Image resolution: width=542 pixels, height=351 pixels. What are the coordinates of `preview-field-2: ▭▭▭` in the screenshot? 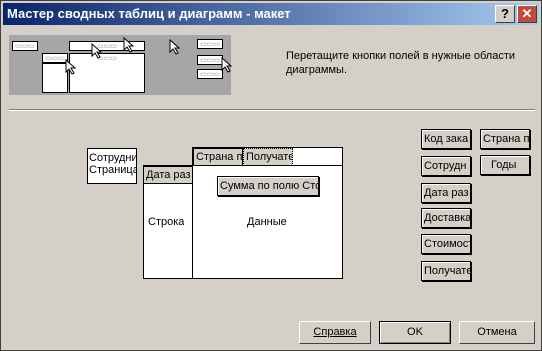 It's located at (210, 60).